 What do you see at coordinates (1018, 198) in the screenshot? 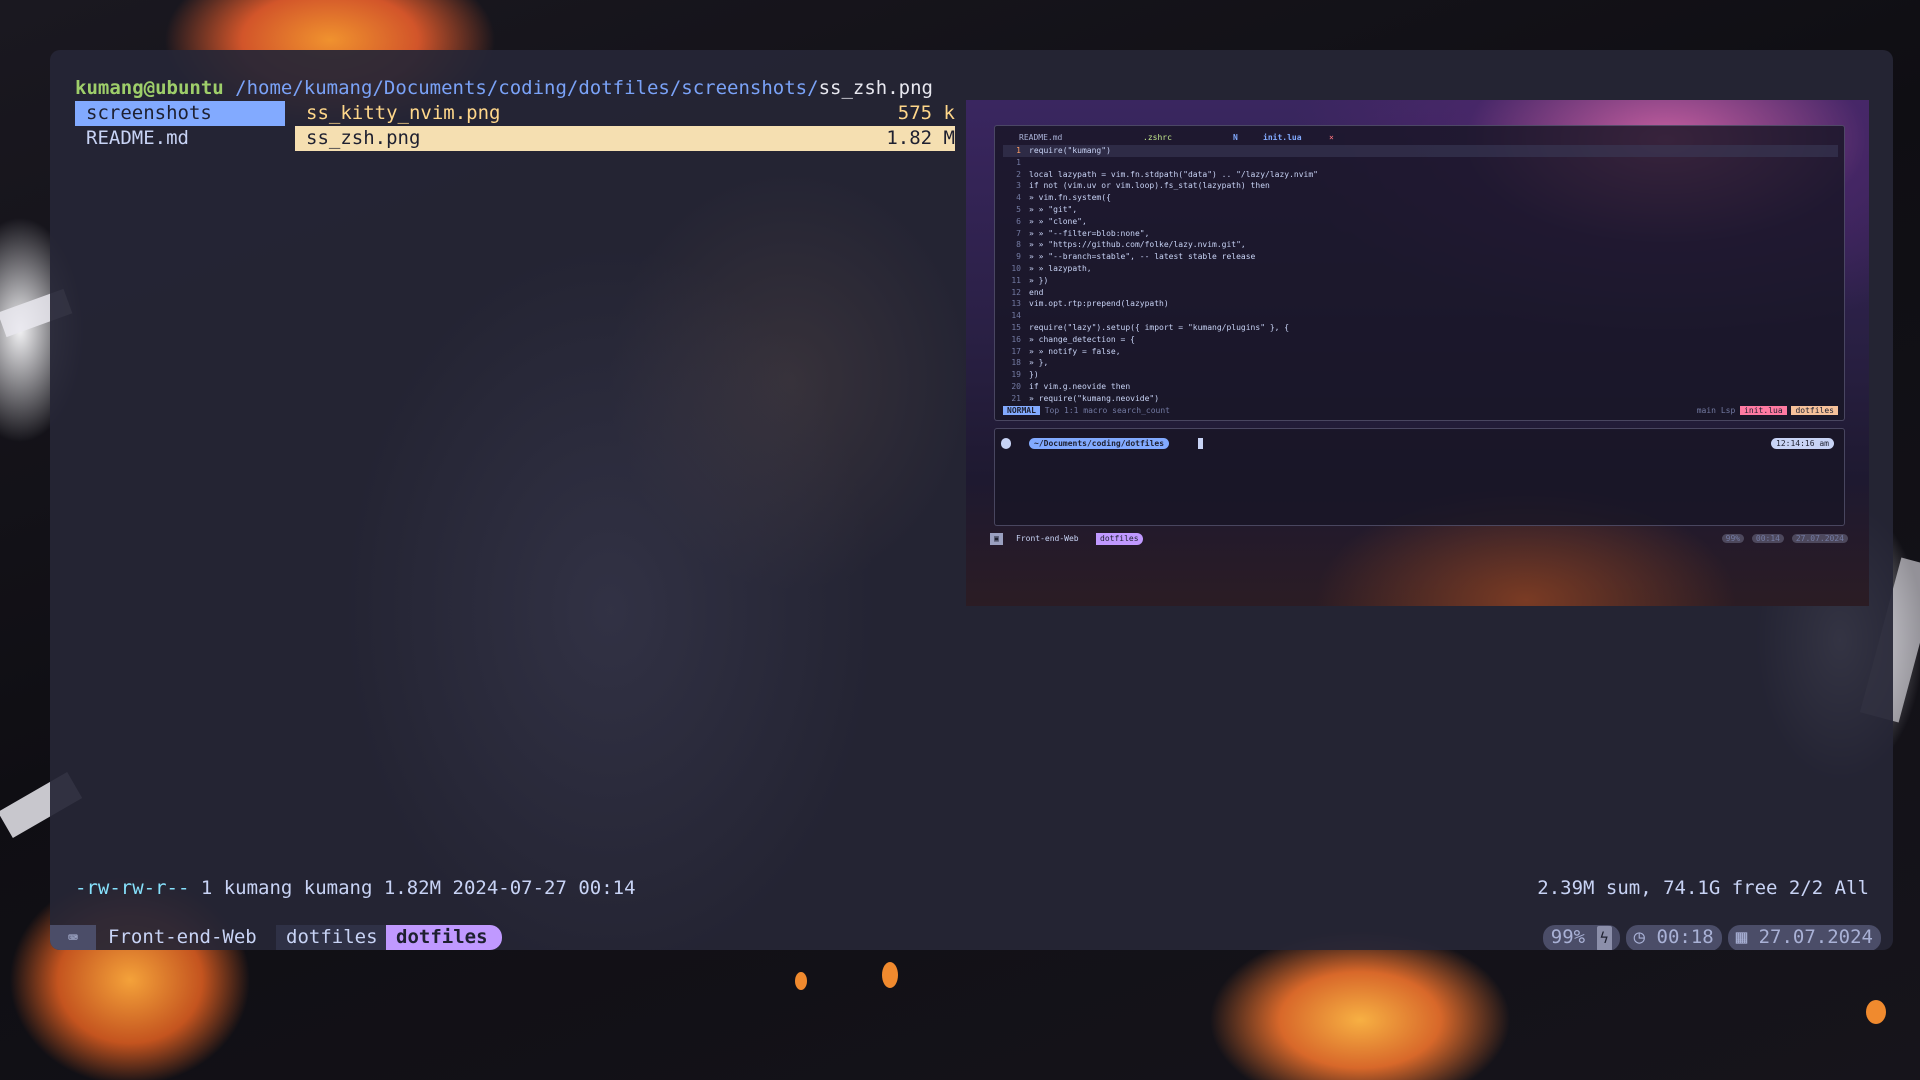
I see `line-number: 4` at bounding box center [1018, 198].